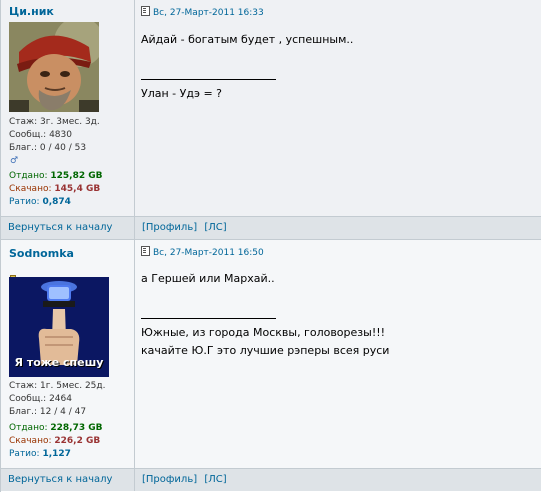 Image resolution: width=541 pixels, height=492 pixels. I want to click on stat-uploaded: Отдано: 228,73 GB, so click(56, 428).